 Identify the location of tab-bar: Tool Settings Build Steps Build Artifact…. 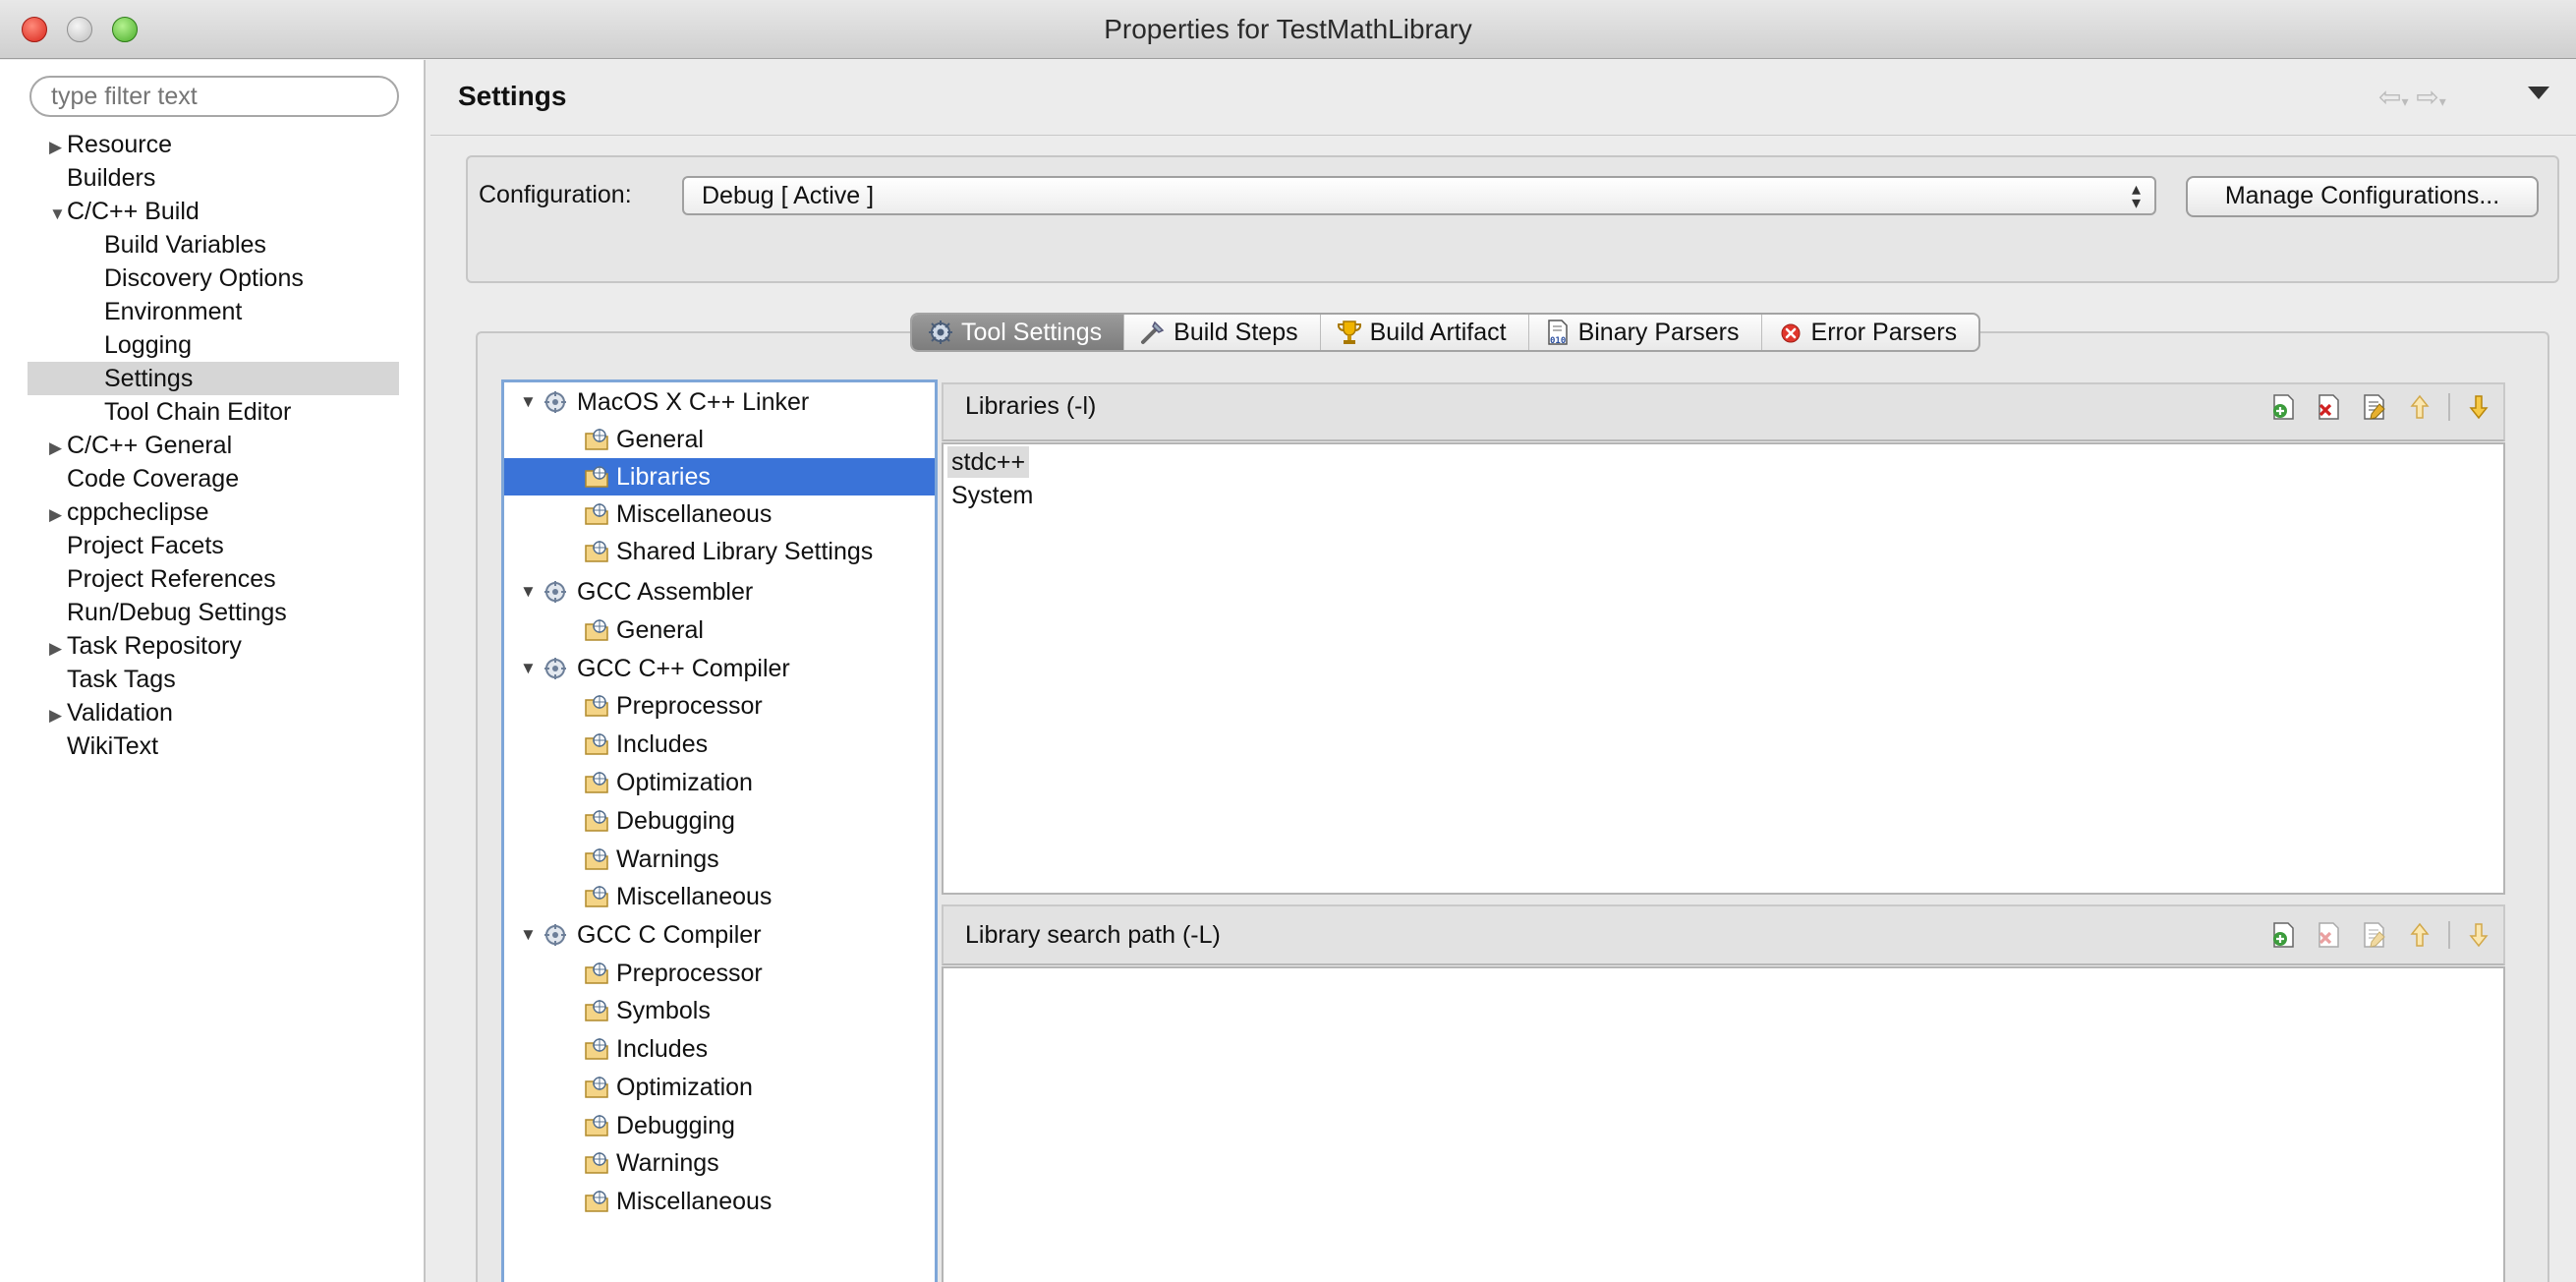
(1445, 332).